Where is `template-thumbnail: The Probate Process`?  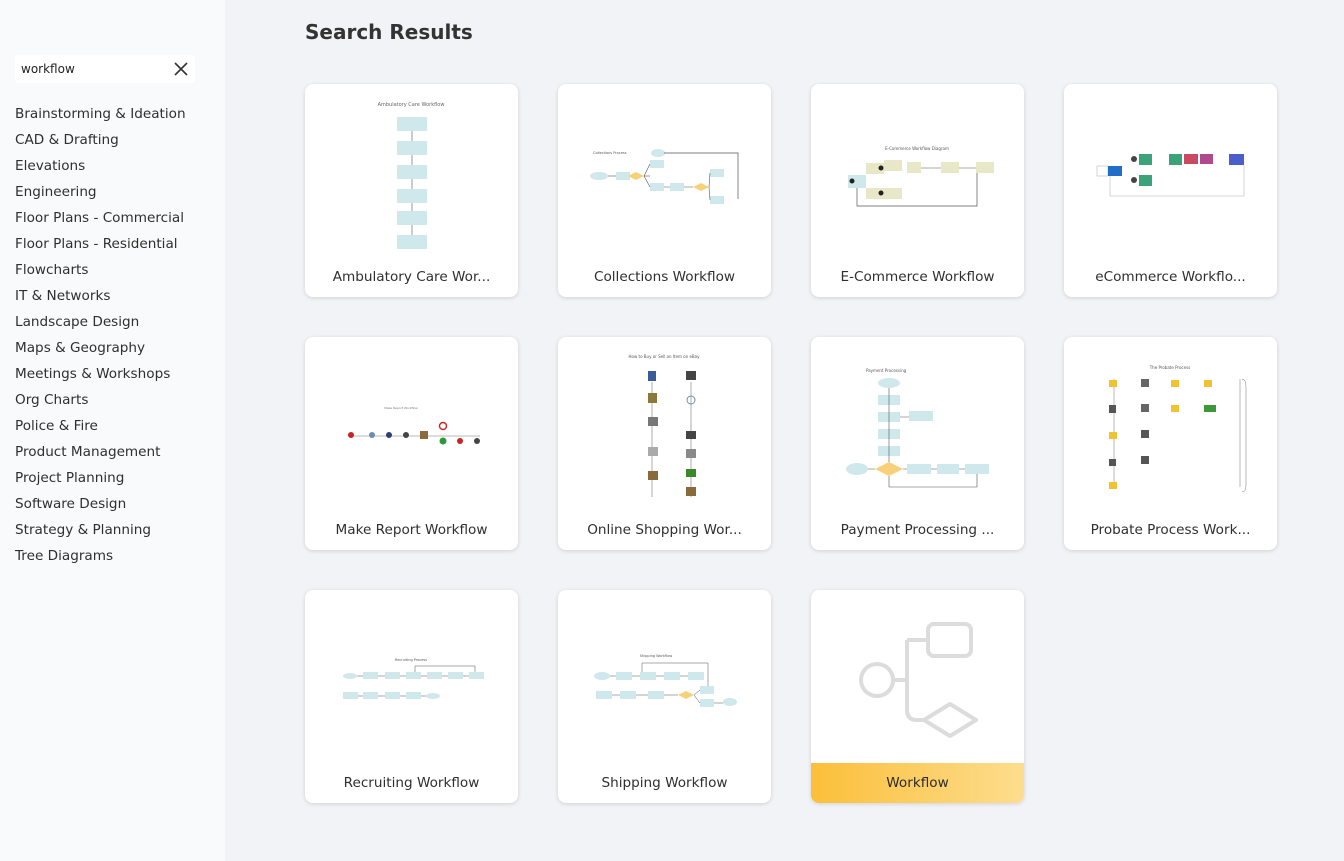 template-thumbnail: The Probate Process is located at coordinates (1178, 429).